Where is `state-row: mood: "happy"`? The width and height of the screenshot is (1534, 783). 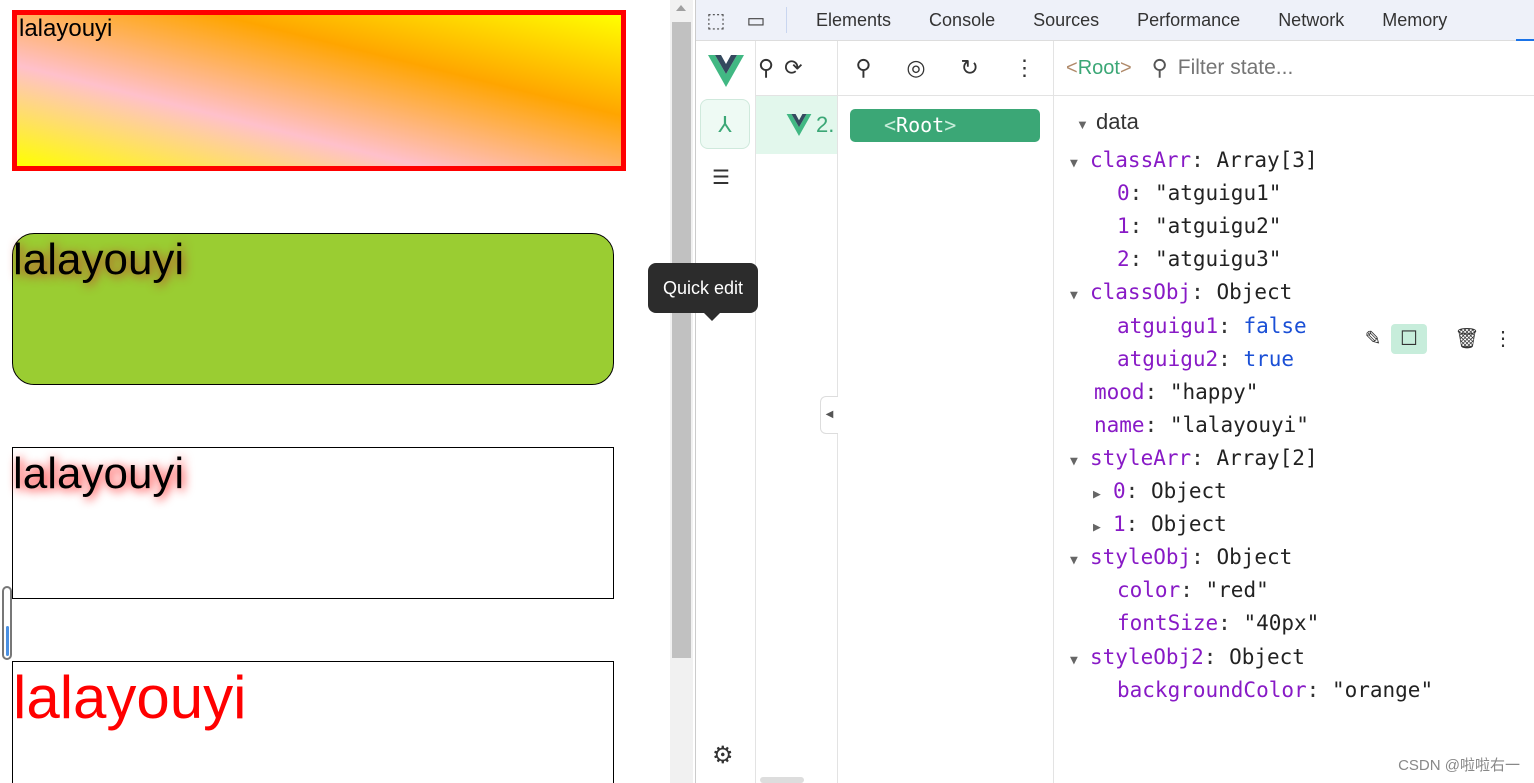
state-row: mood: "happy" is located at coordinates (1176, 392).